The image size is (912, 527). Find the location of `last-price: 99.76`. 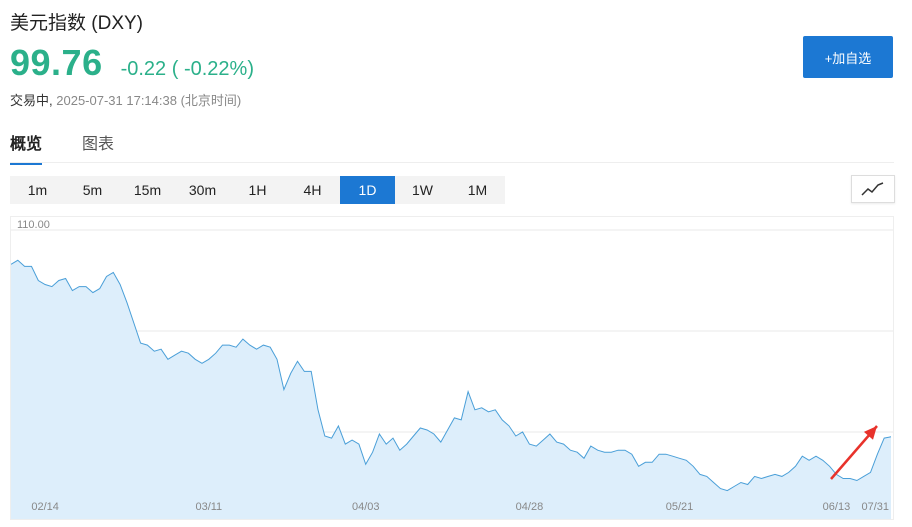

last-price: 99.76 is located at coordinates (56, 62).